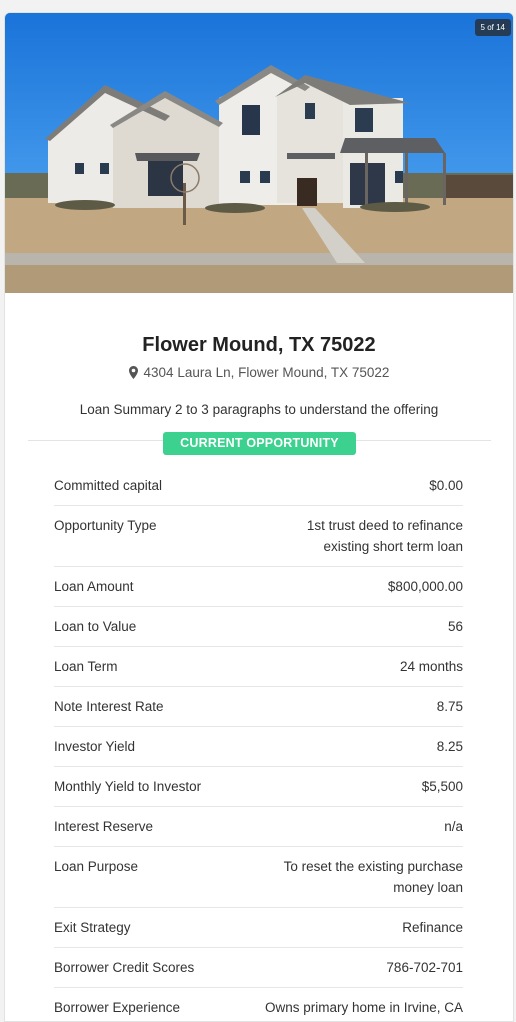 The width and height of the screenshot is (516, 1022). I want to click on detail-row-monthly-yield: Monthly Yield to Investor $5,500, so click(258, 787).